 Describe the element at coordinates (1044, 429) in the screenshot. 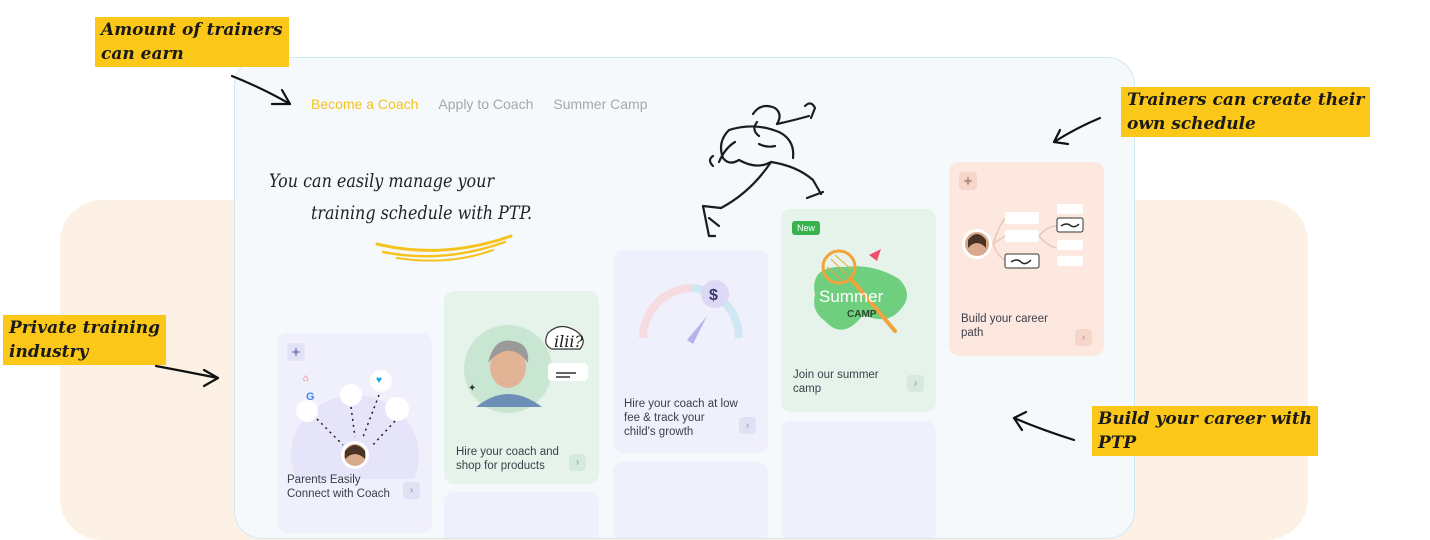

I see `arrow-icon` at that location.